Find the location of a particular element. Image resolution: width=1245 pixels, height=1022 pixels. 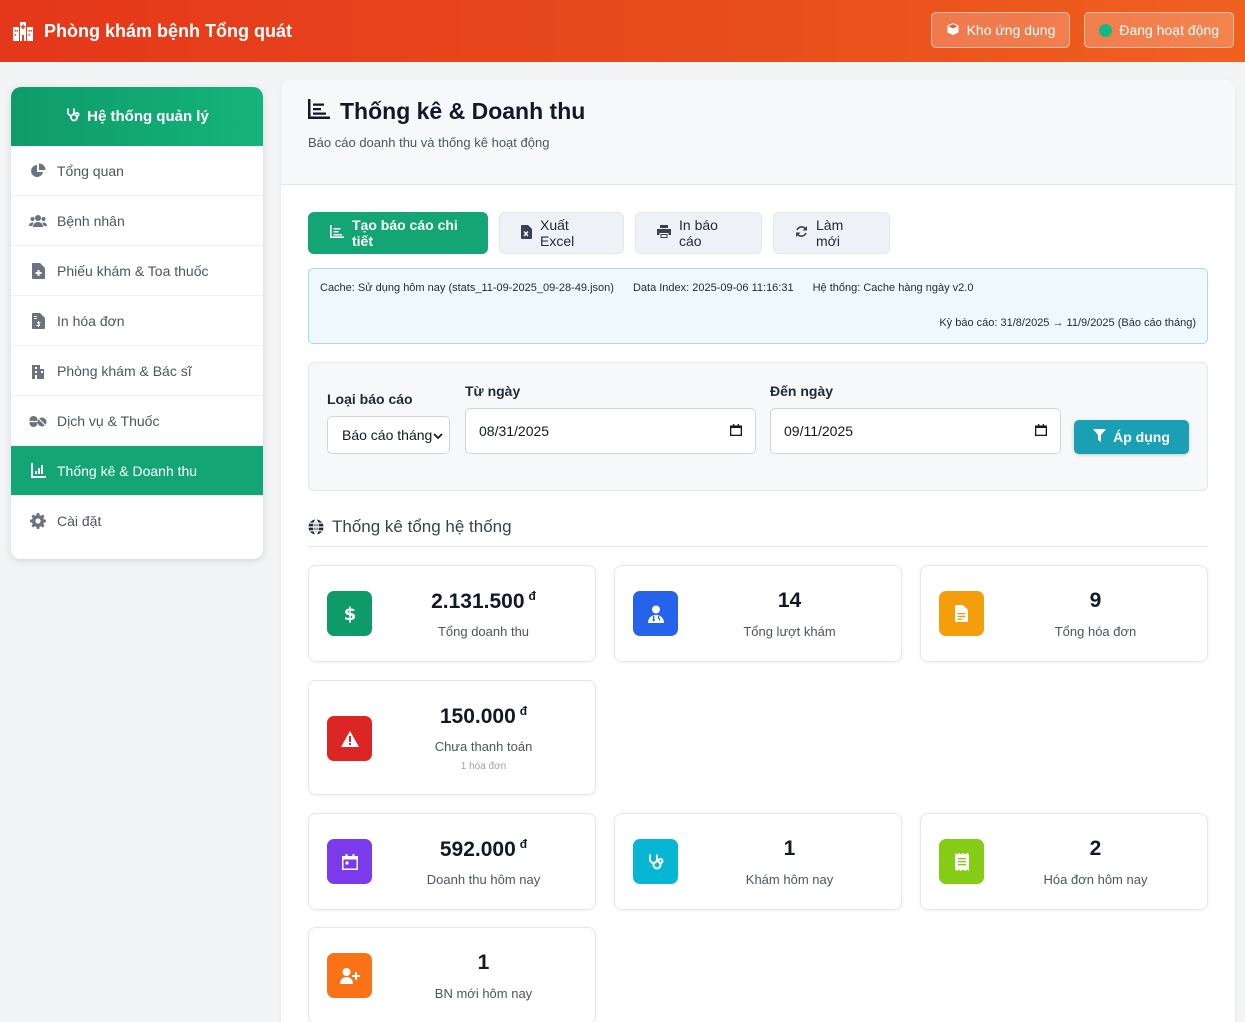

report-type-label: Loại báo cáo is located at coordinates (370, 399).